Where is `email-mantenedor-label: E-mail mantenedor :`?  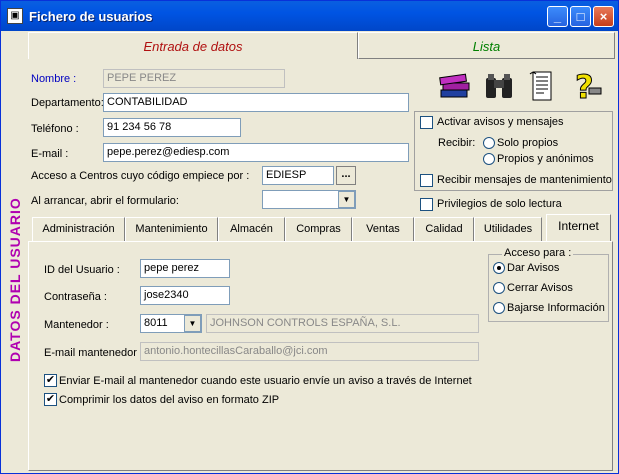
email-mantenedor-label: E-mail mantenedor : is located at coordinates (94, 353).